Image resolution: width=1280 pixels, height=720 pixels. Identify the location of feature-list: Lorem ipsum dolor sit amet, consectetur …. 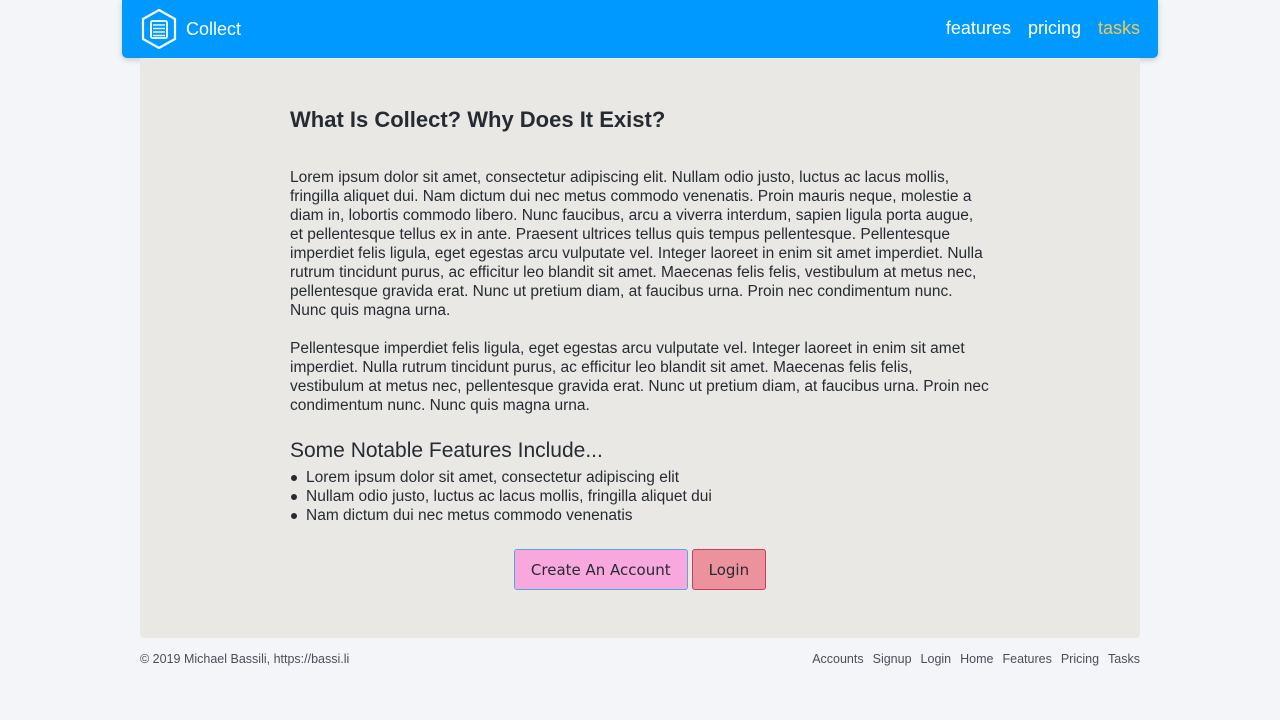
(501, 496).